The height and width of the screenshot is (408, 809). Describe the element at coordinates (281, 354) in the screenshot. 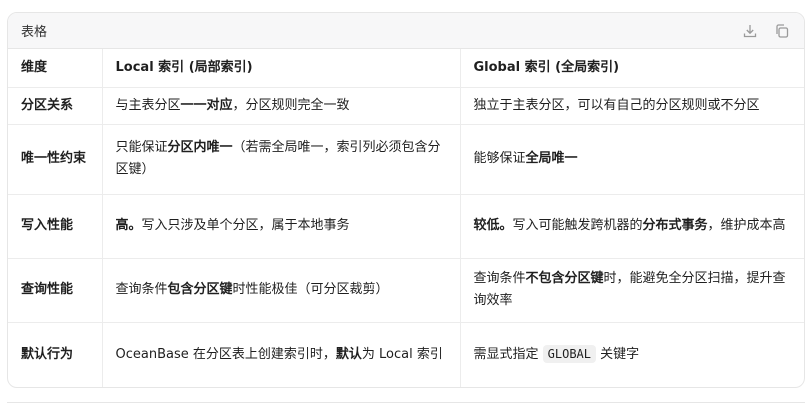

I see `local-cell: OceanBase 在分区表上创建索引时，默认为 Local 索引` at that location.